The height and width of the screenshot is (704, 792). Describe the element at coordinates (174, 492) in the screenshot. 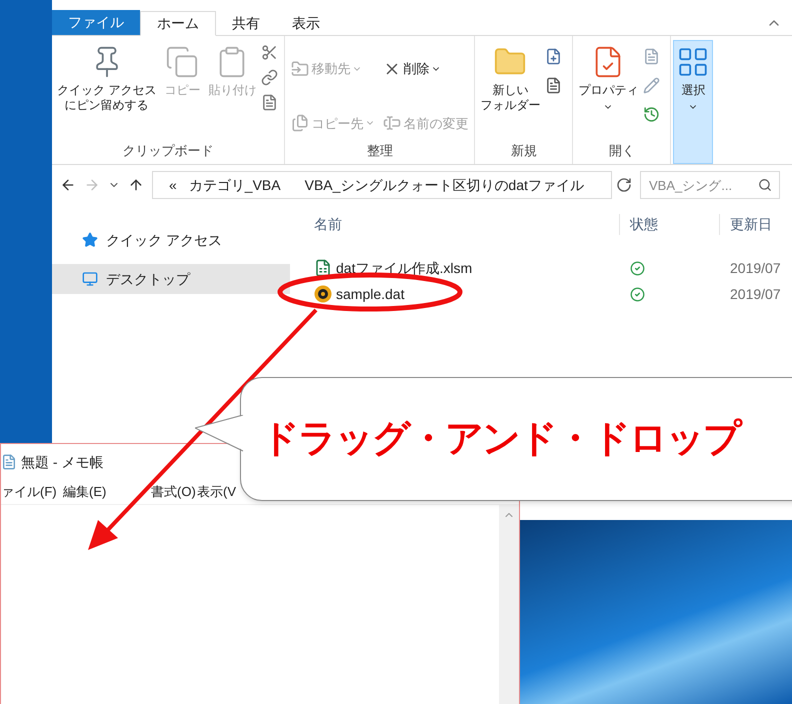

I see `menu-item: 書式(O)` at that location.